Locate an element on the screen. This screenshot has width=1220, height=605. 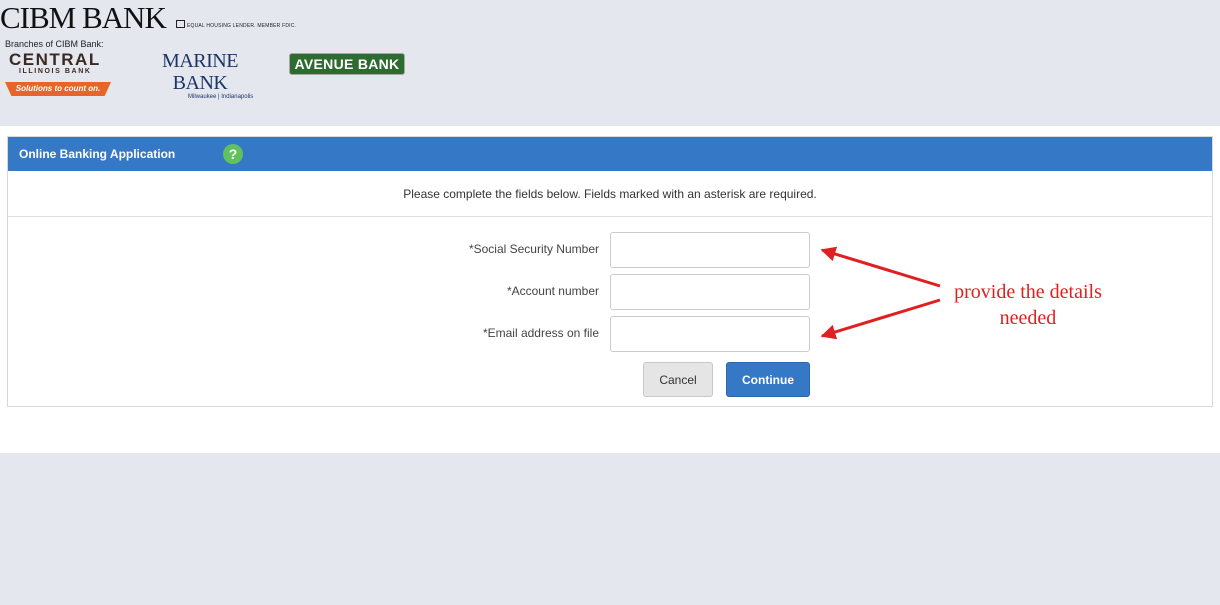
equal-housing-text: EQUAL HOUSING LENDER. MEMBER FDIC. is located at coordinates (242, 26).